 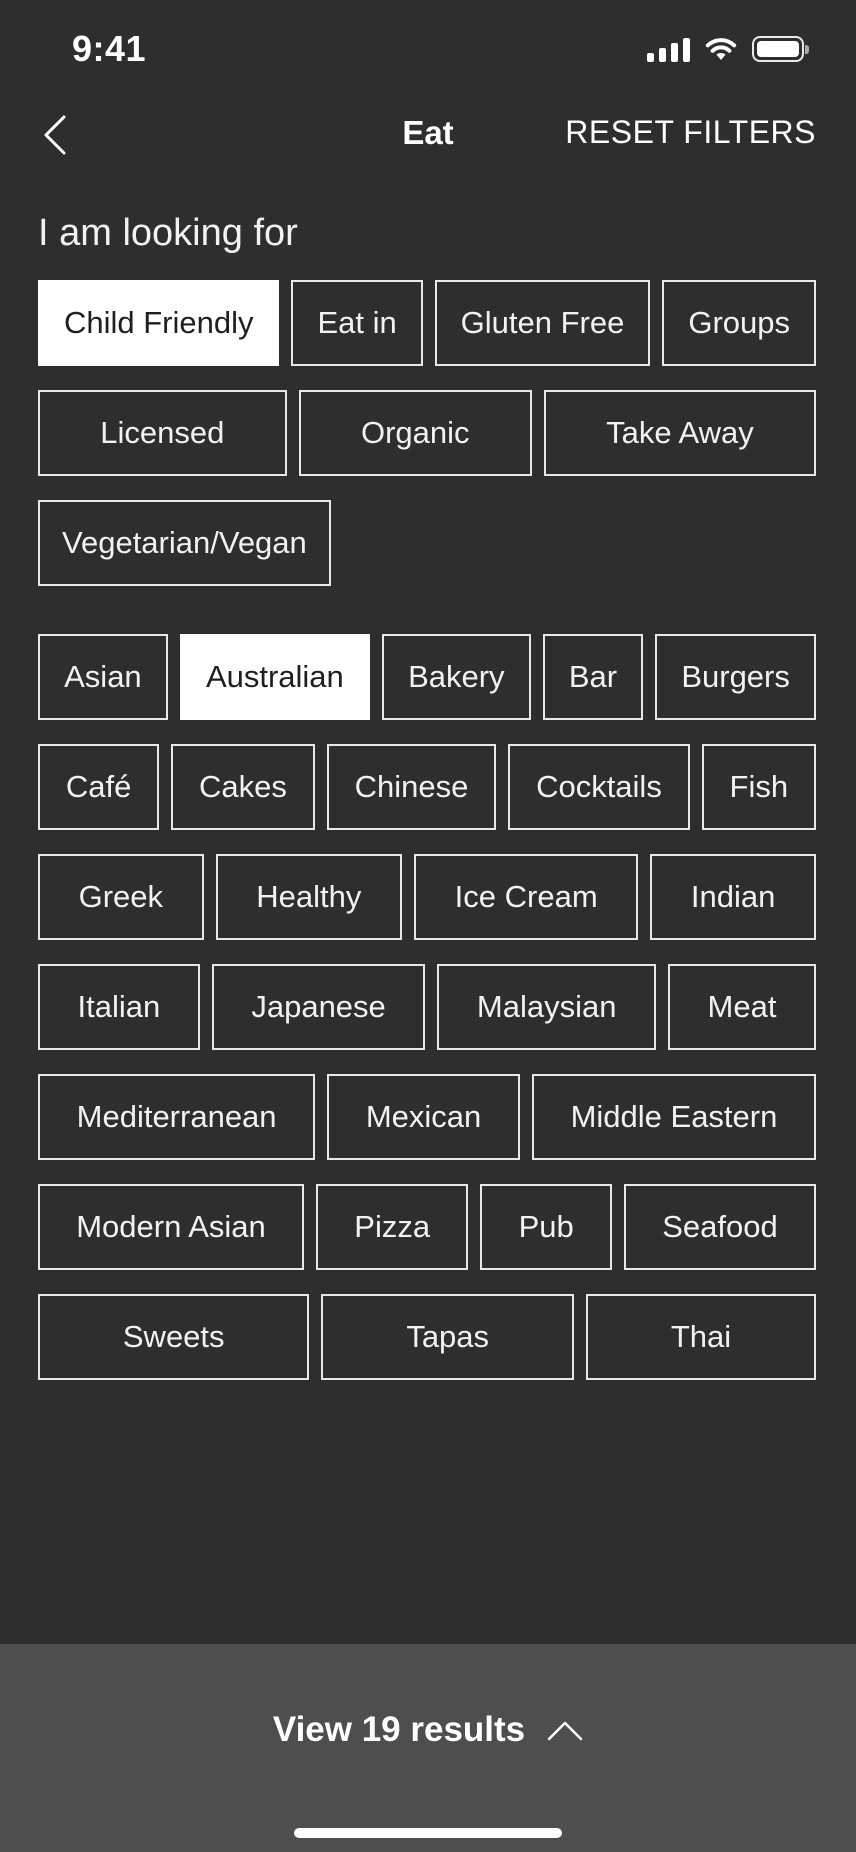 I want to click on cuisine-chip-malaysian: Malaysian, so click(x=546, y=1007).